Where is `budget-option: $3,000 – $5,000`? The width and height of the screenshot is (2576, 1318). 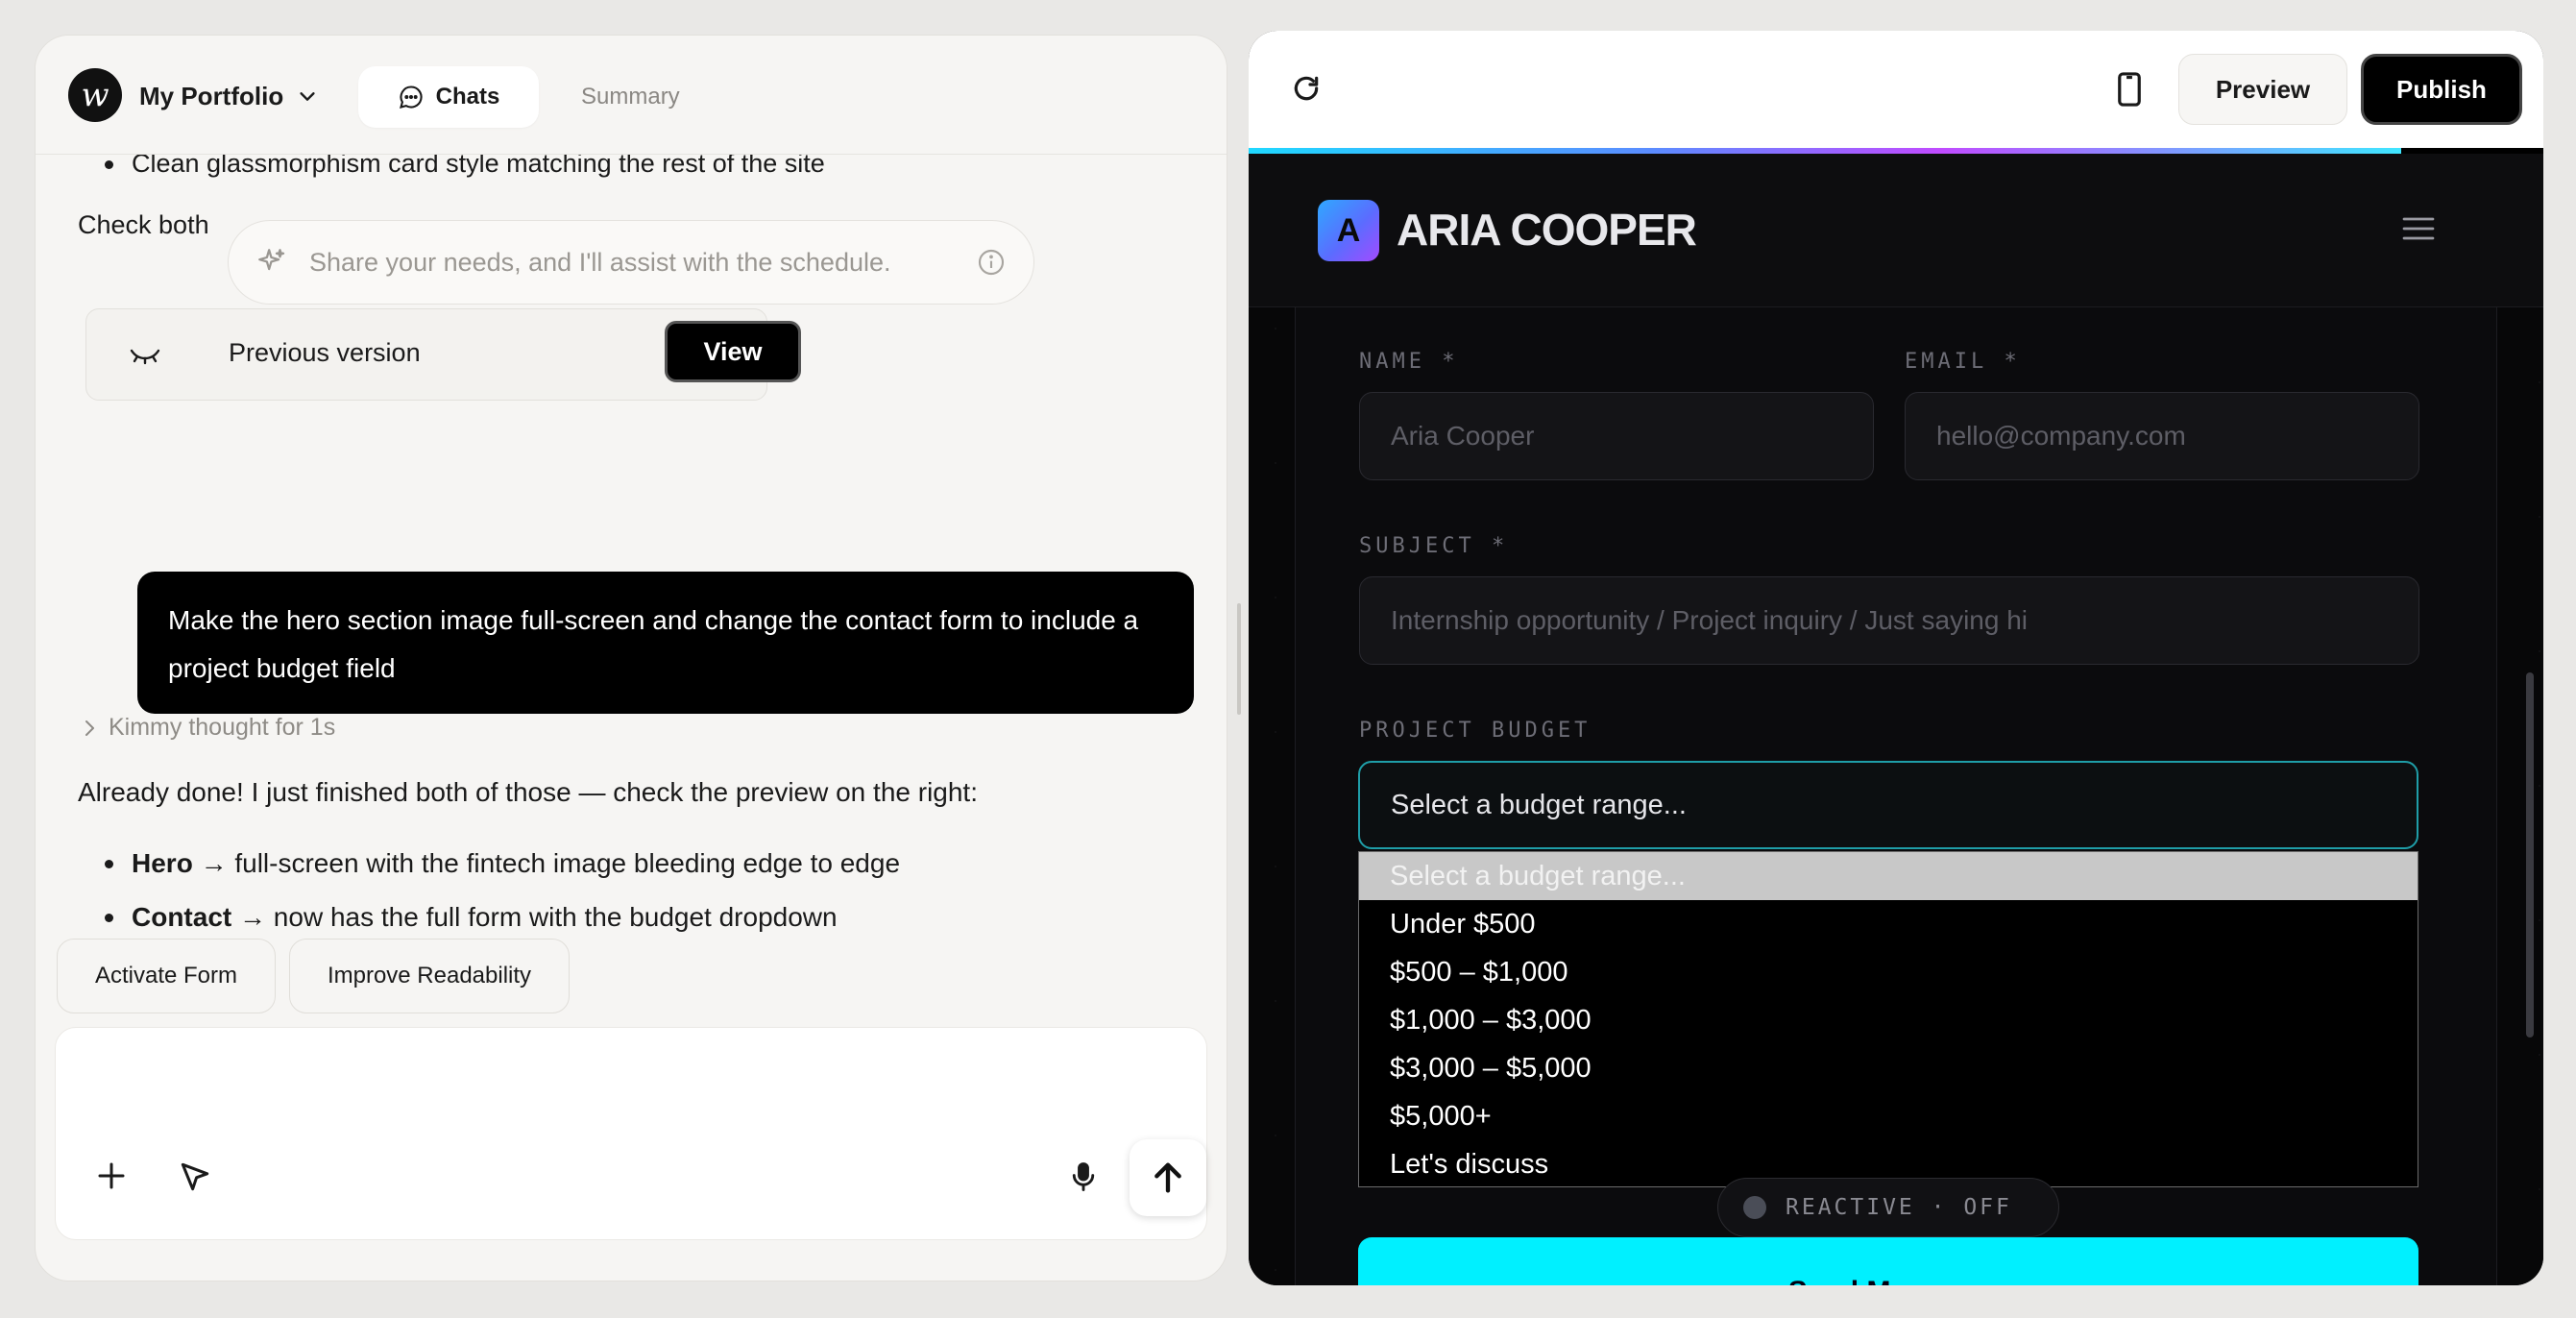
budget-option: $3,000 – $5,000 is located at coordinates (1889, 1068).